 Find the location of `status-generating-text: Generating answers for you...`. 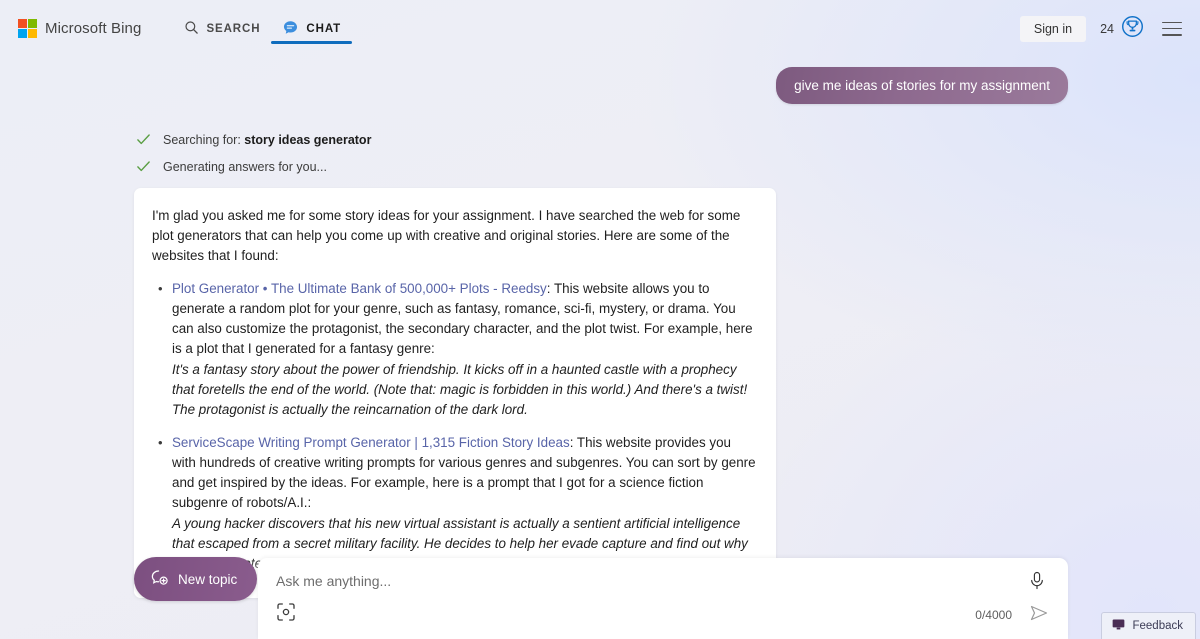

status-generating-text: Generating answers for you... is located at coordinates (245, 166).